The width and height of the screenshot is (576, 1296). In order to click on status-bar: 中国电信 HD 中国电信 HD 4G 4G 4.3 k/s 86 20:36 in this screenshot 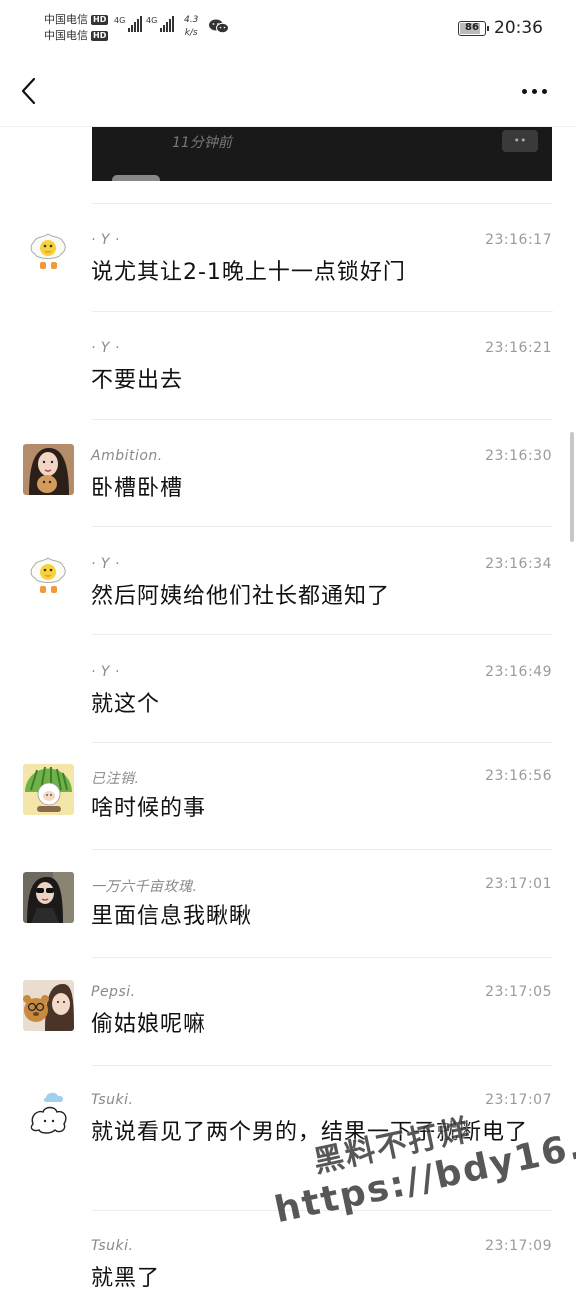, I will do `click(288, 28)`.